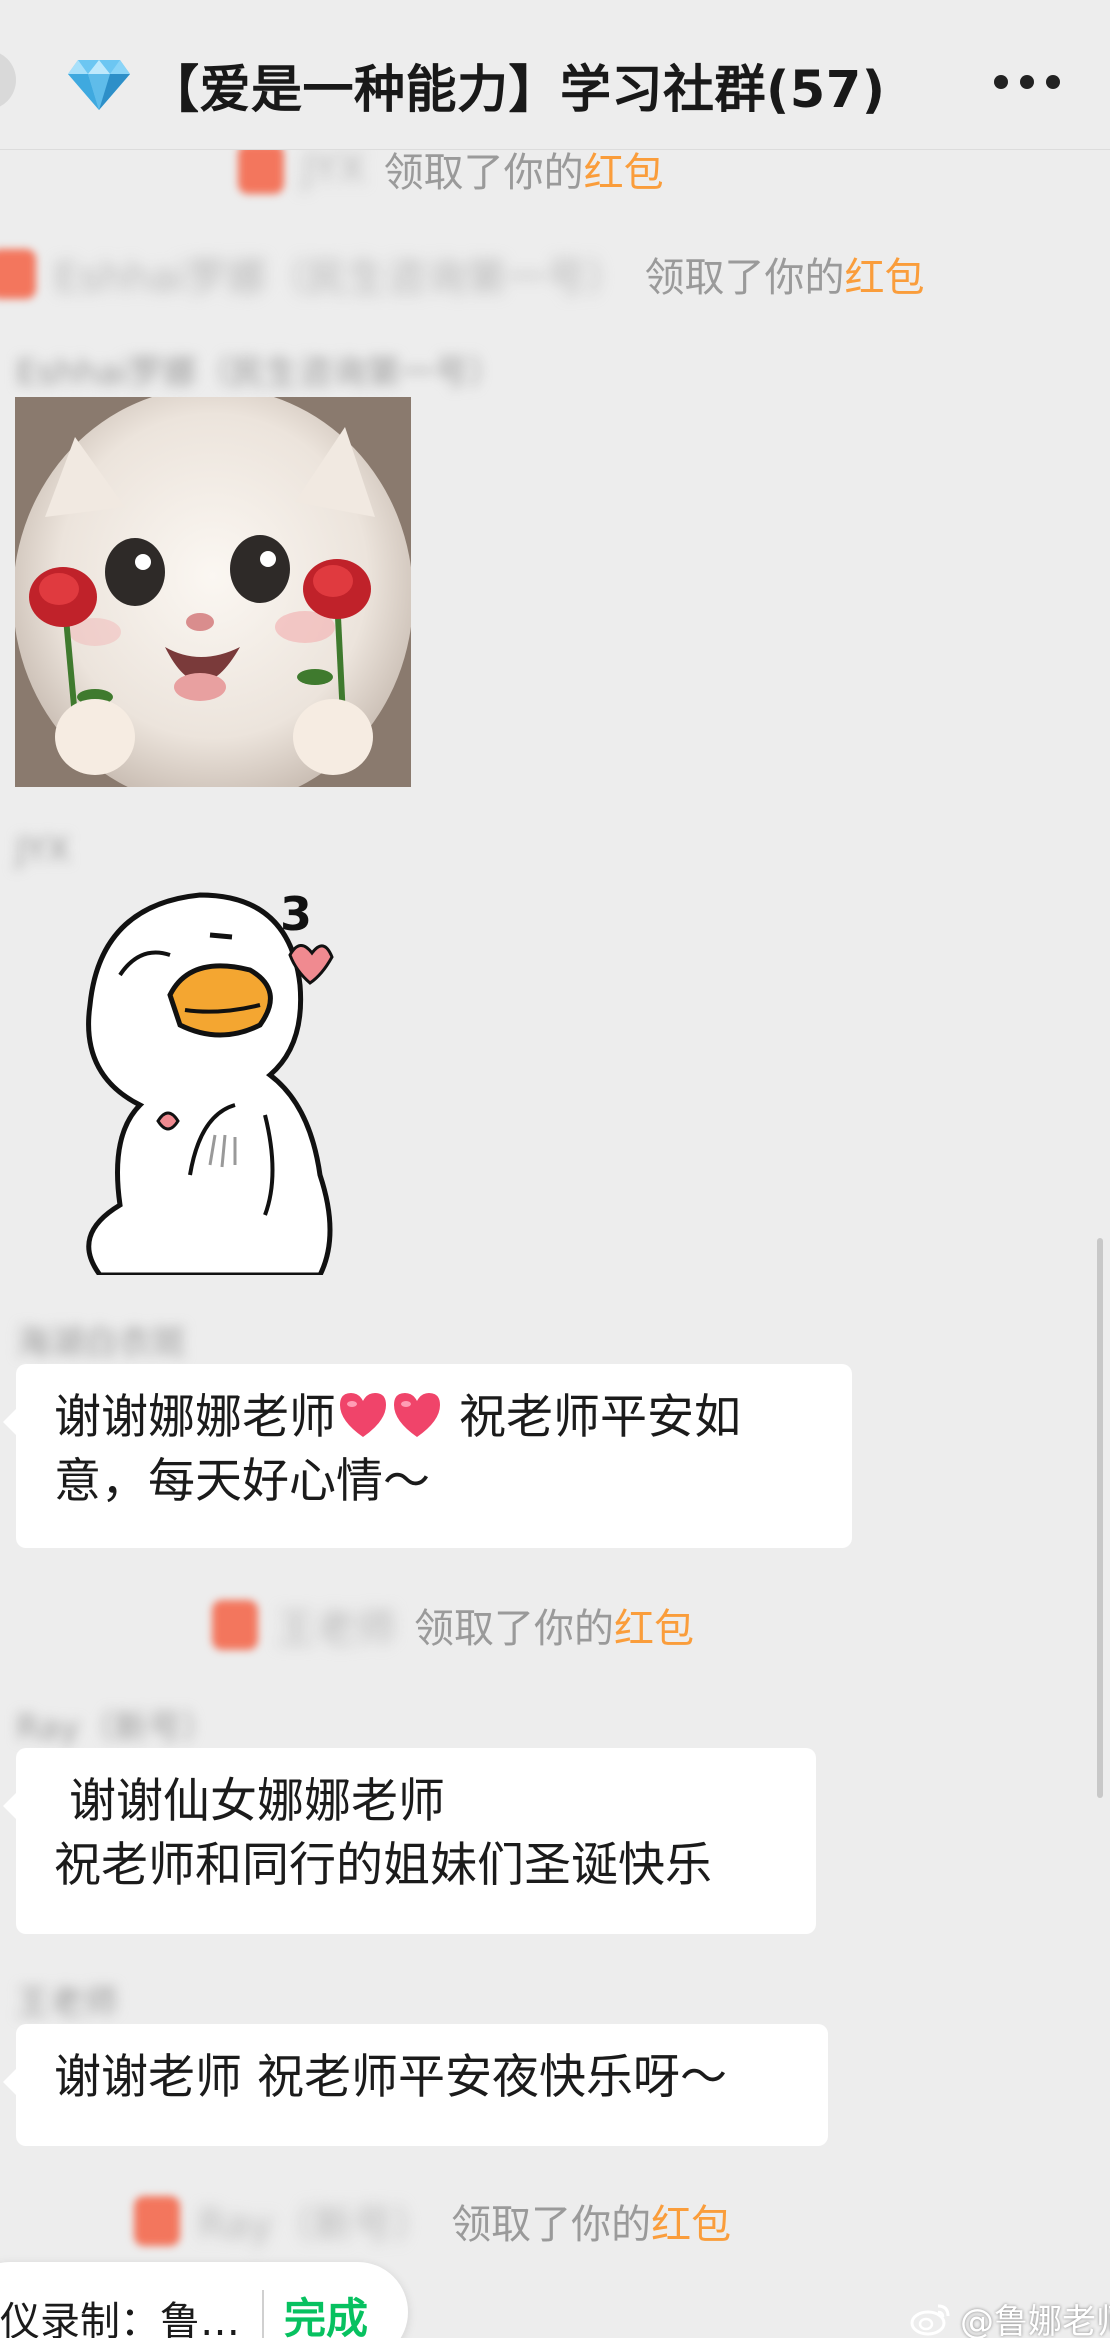  I want to click on more-icon, so click(1027, 82).